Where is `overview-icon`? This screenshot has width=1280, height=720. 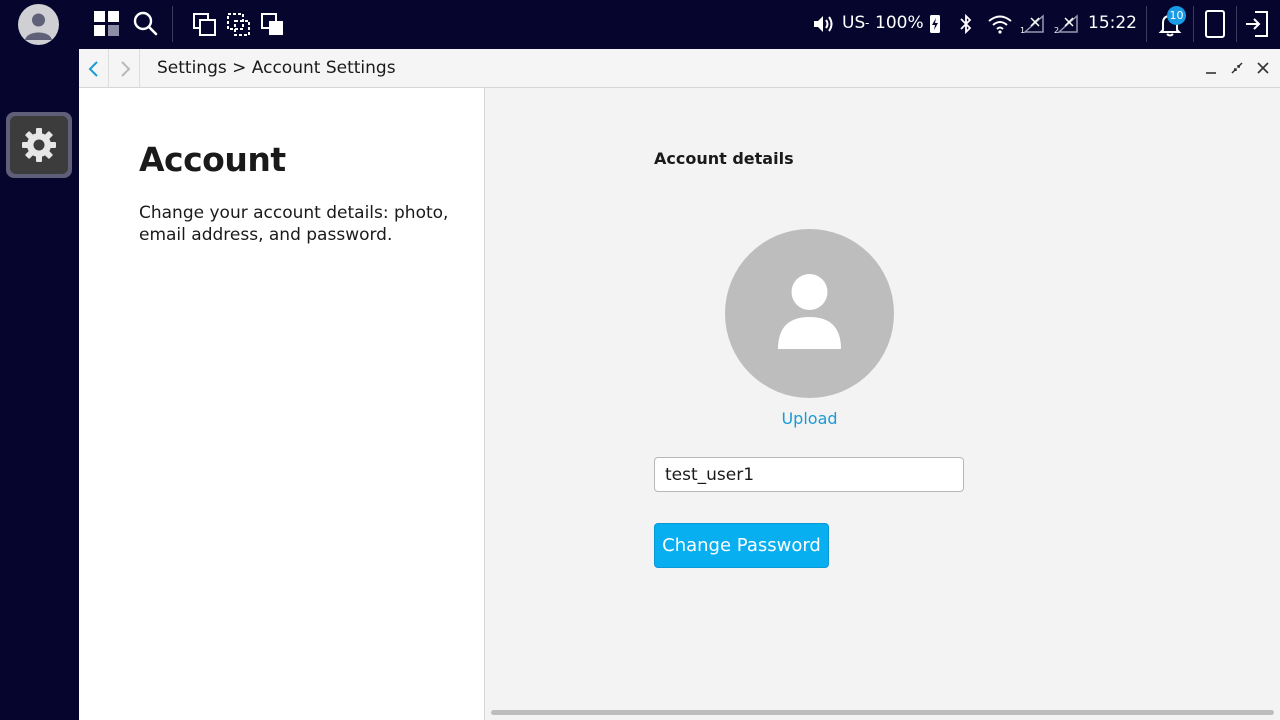
overview-icon is located at coordinates (205, 25).